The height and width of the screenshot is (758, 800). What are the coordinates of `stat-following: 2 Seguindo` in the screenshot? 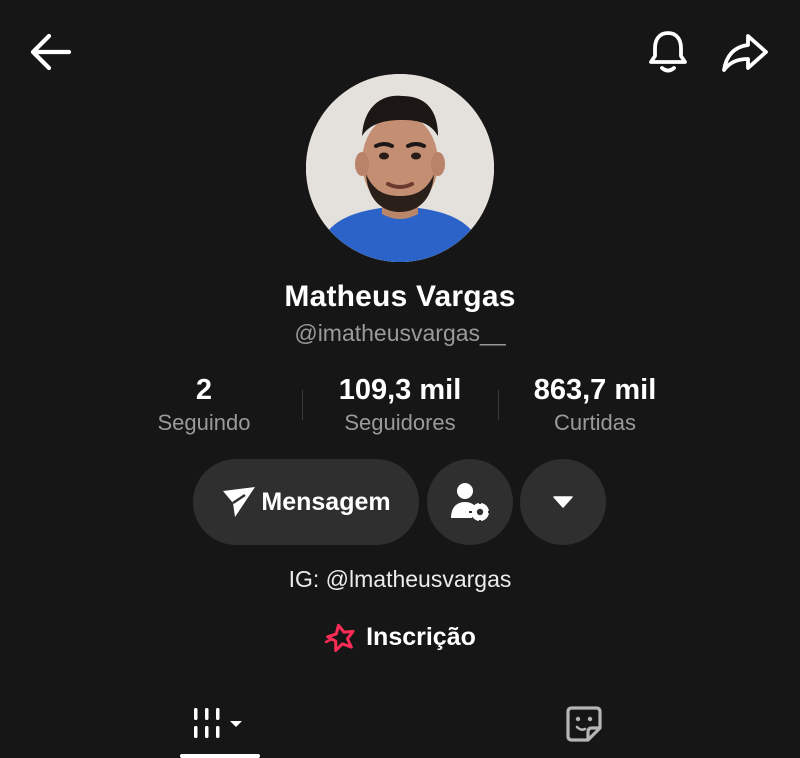 It's located at (204, 405).